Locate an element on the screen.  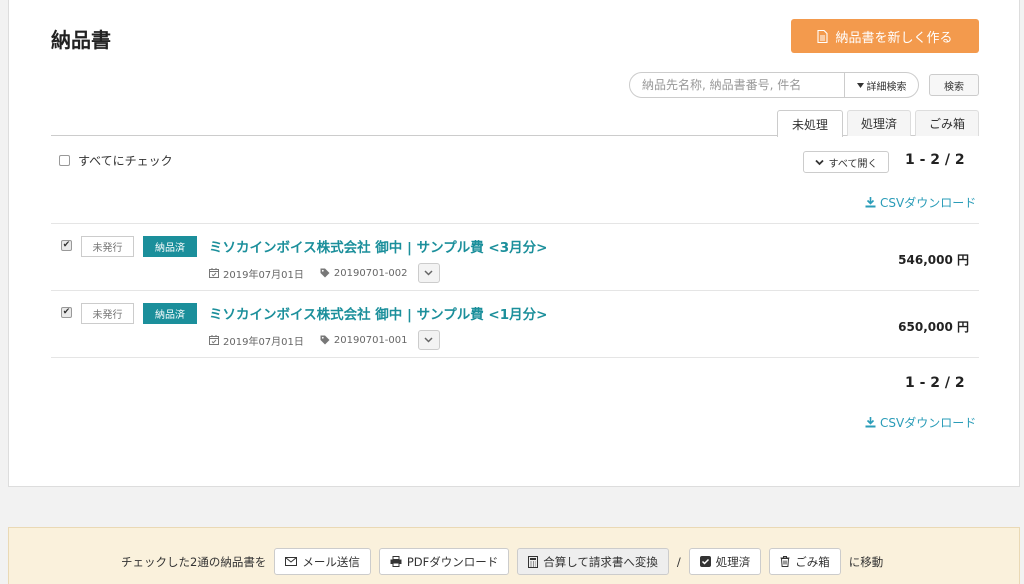
delivery-note-subject-link: ミソカインボイス株式会社 御中 | サンプル費 <3月分> is located at coordinates (378, 246).